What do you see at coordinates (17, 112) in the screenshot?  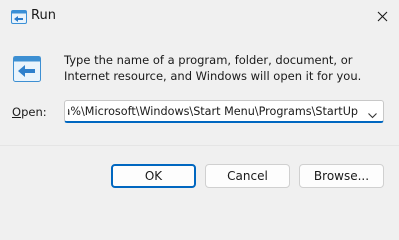 I see `open-label-accelerator: O` at bounding box center [17, 112].